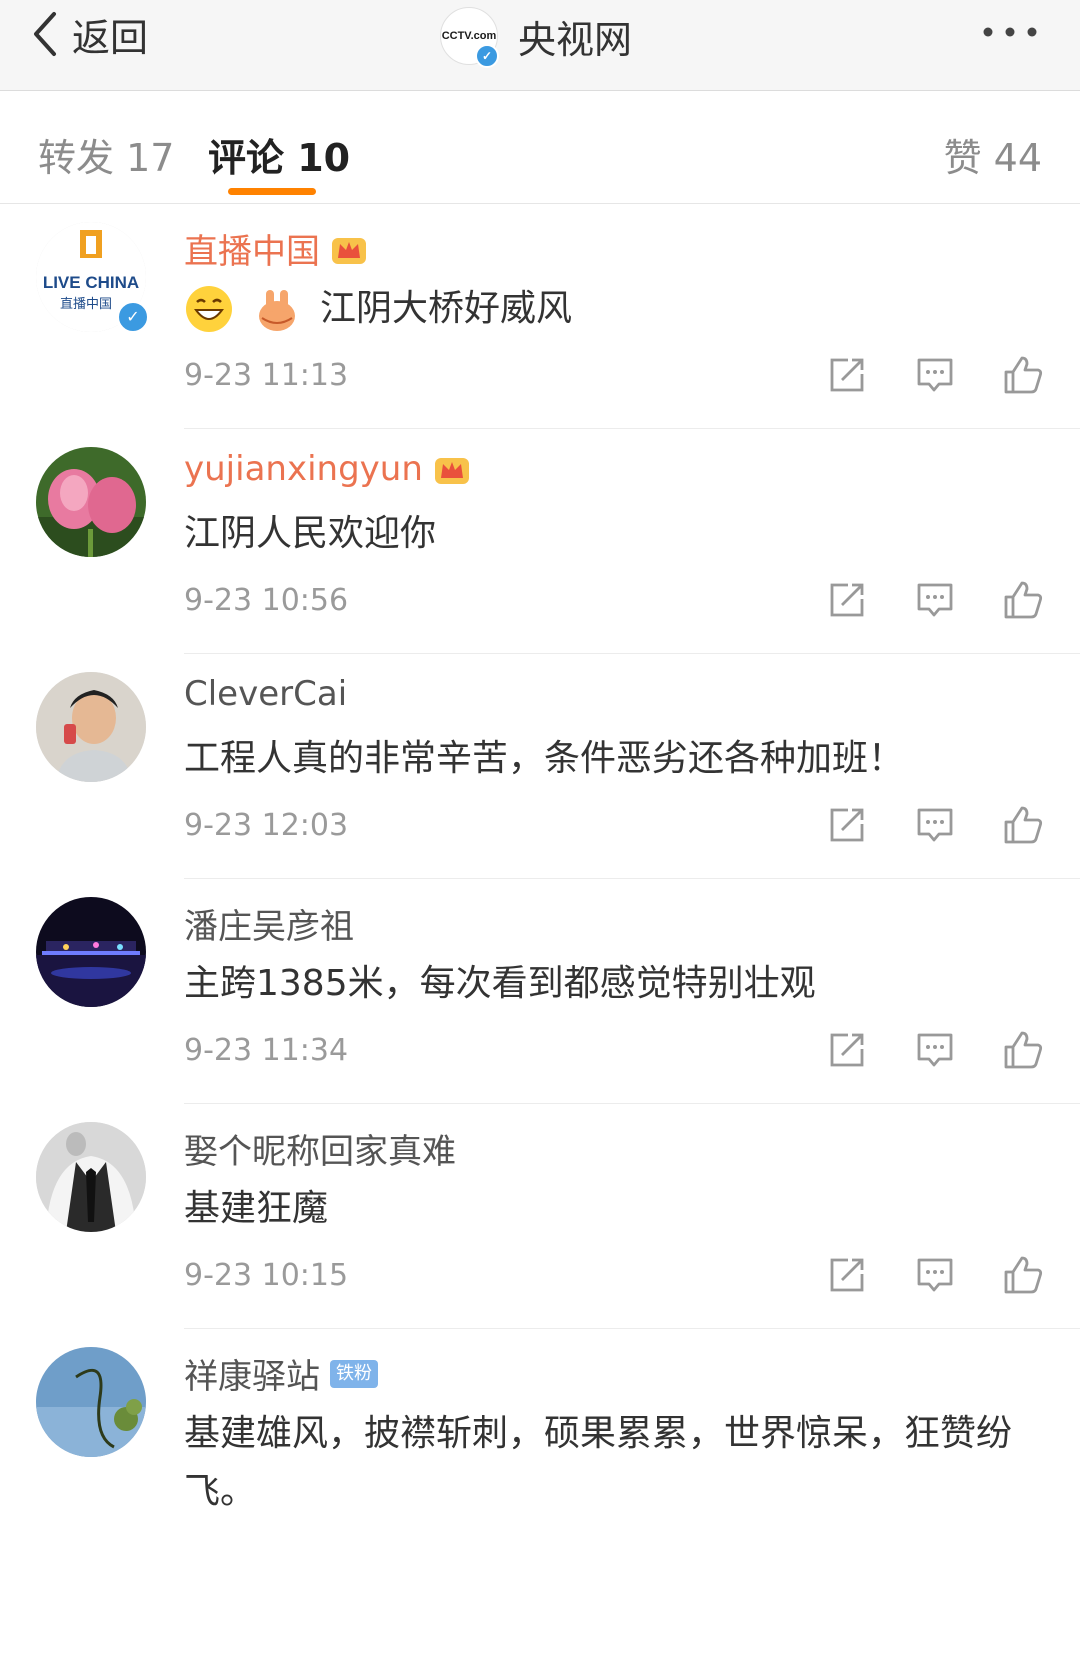 The height and width of the screenshot is (1659, 1080). Describe the element at coordinates (310, 533) in the screenshot. I see `comment-text: 江阴人民欢迎你` at that location.